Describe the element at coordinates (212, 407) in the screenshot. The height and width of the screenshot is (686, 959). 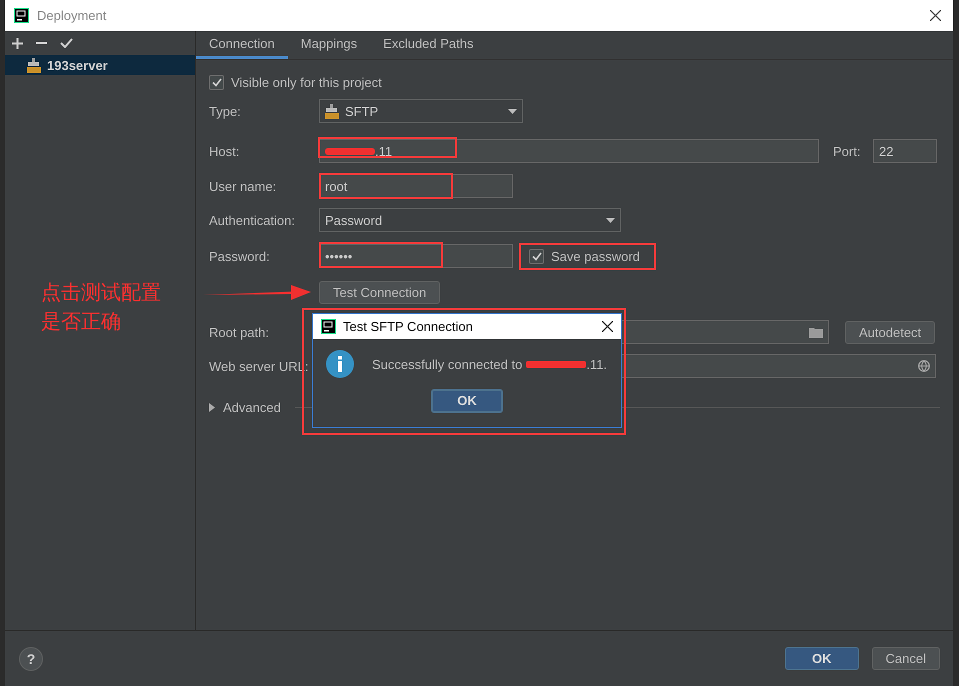
I see `expand-arrow-icon` at that location.